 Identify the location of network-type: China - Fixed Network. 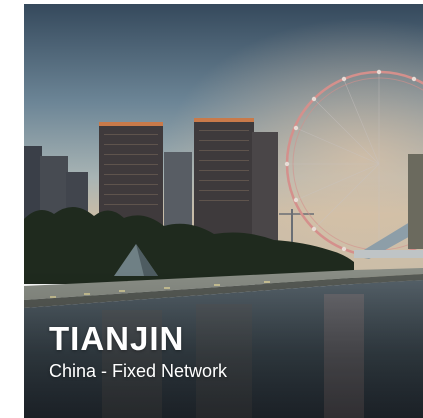
(138, 371).